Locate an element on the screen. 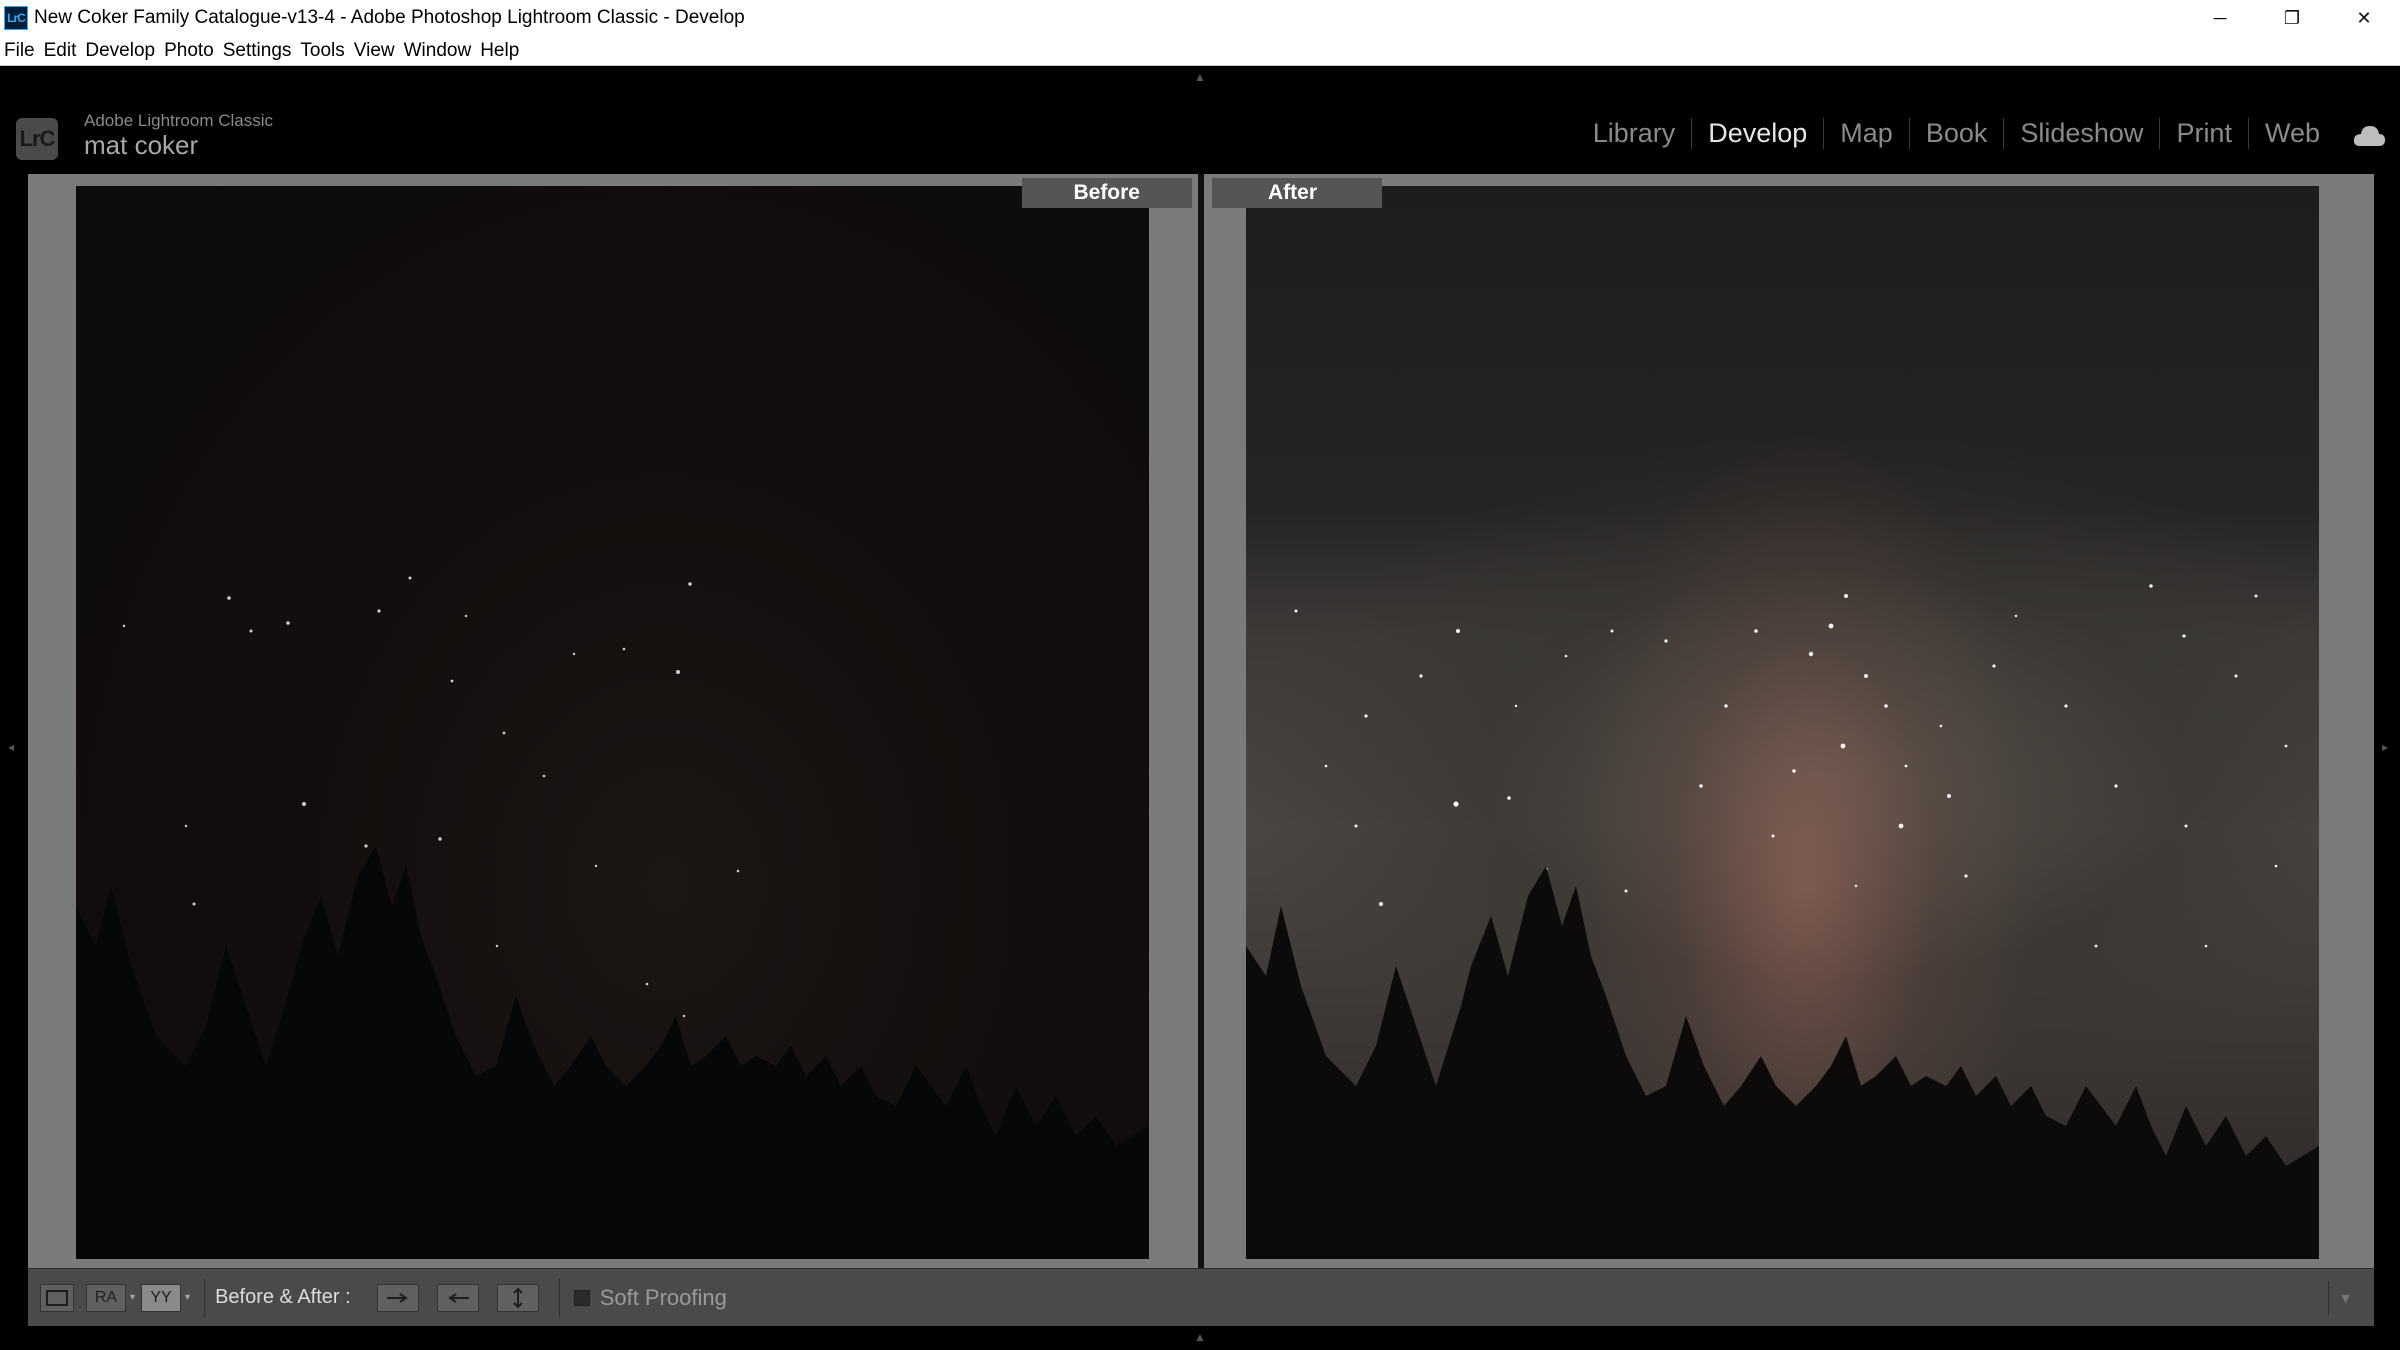  soft-proofing-label: Soft Proofing is located at coordinates (663, 1297).